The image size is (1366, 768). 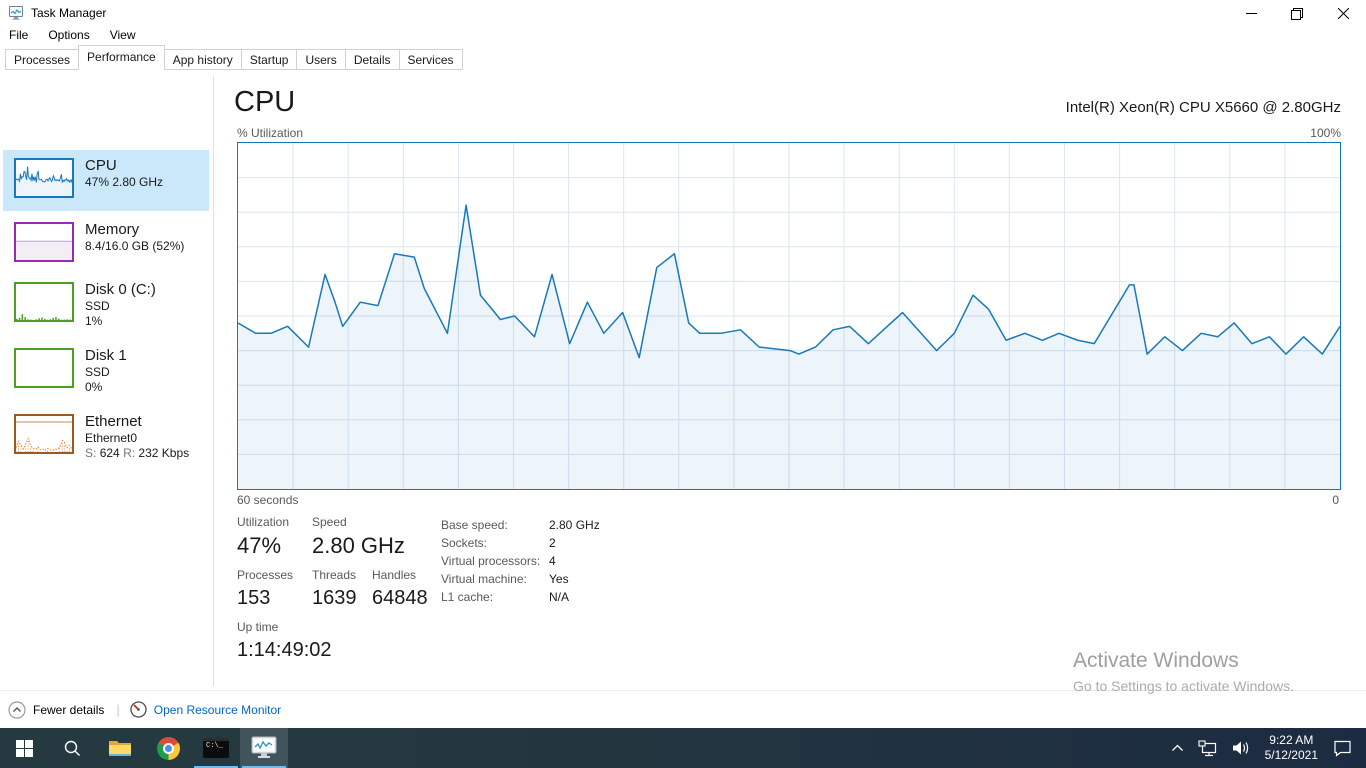 What do you see at coordinates (498, 561) in the screenshot?
I see `detail-virtual-processors: Virtual processors: 4` at bounding box center [498, 561].